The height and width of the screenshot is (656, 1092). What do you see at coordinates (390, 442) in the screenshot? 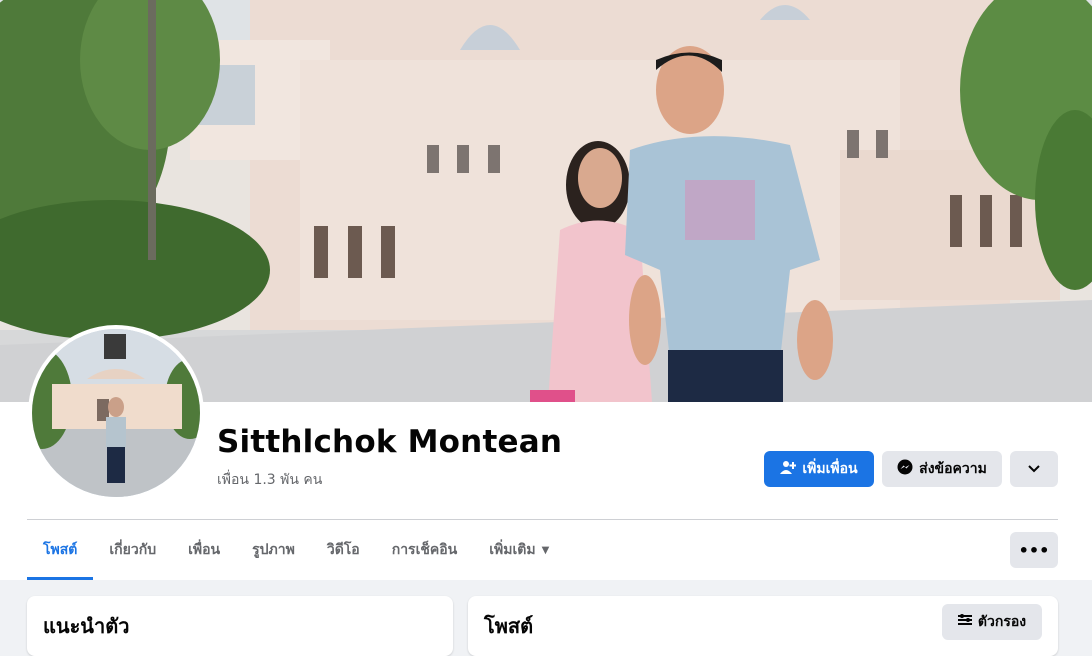
I see `profile-name: Sitthlchok Montean` at bounding box center [390, 442].